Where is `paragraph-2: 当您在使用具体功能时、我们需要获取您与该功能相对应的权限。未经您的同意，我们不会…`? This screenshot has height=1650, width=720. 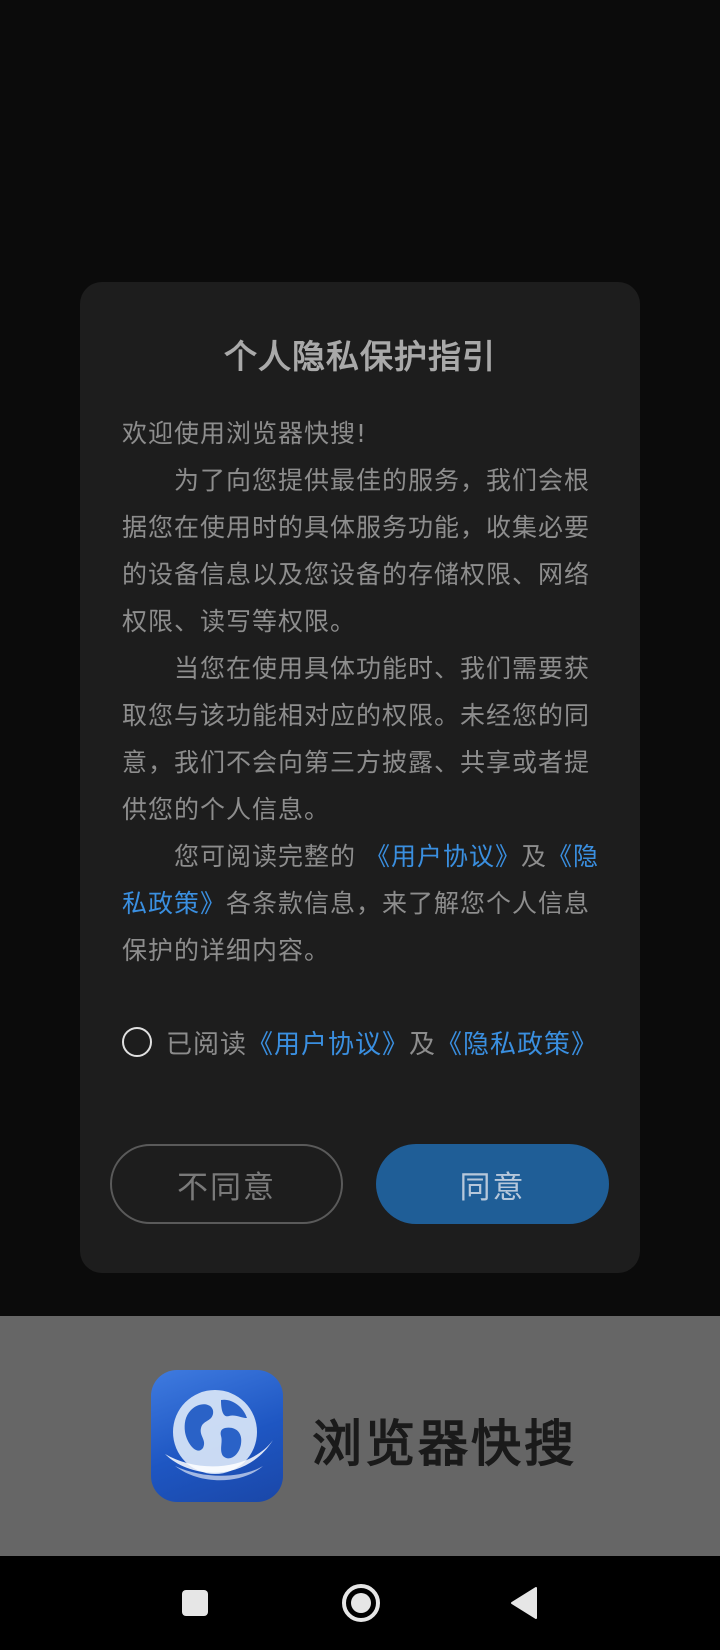
paragraph-2: 当您在使用具体功能时、我们需要获取您与该功能相对应的权限。未经您的同意，我们不会… is located at coordinates (356, 739).